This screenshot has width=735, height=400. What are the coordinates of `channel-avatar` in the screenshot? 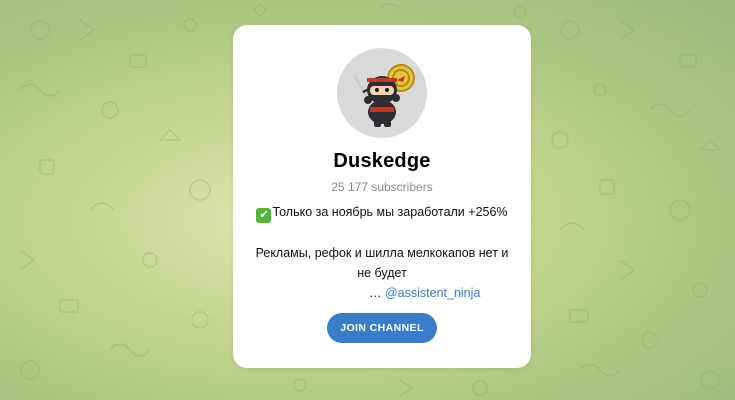 It's located at (382, 93).